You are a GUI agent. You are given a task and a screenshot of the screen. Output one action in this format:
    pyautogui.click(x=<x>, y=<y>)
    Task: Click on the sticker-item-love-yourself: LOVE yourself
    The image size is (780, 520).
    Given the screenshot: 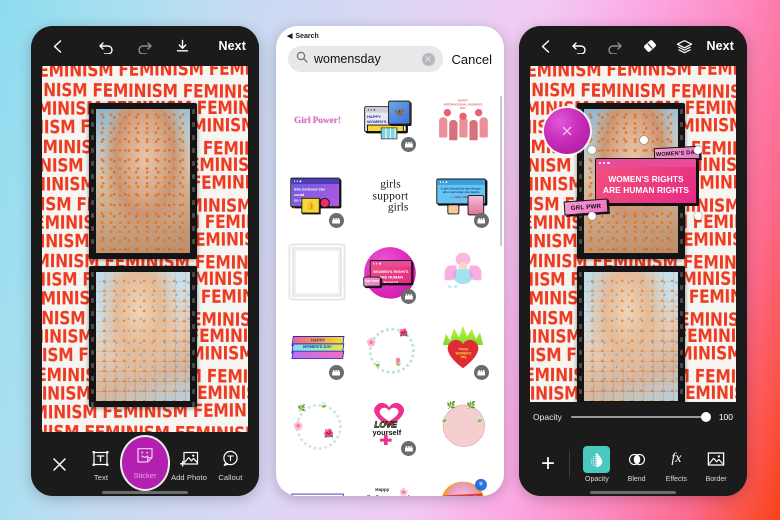 What is the action you would take?
    pyautogui.click(x=390, y=424)
    